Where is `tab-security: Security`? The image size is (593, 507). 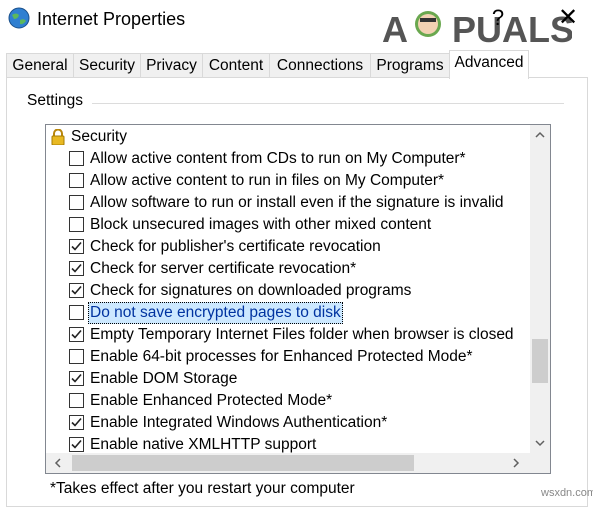
tab-security: Security is located at coordinates (107, 65).